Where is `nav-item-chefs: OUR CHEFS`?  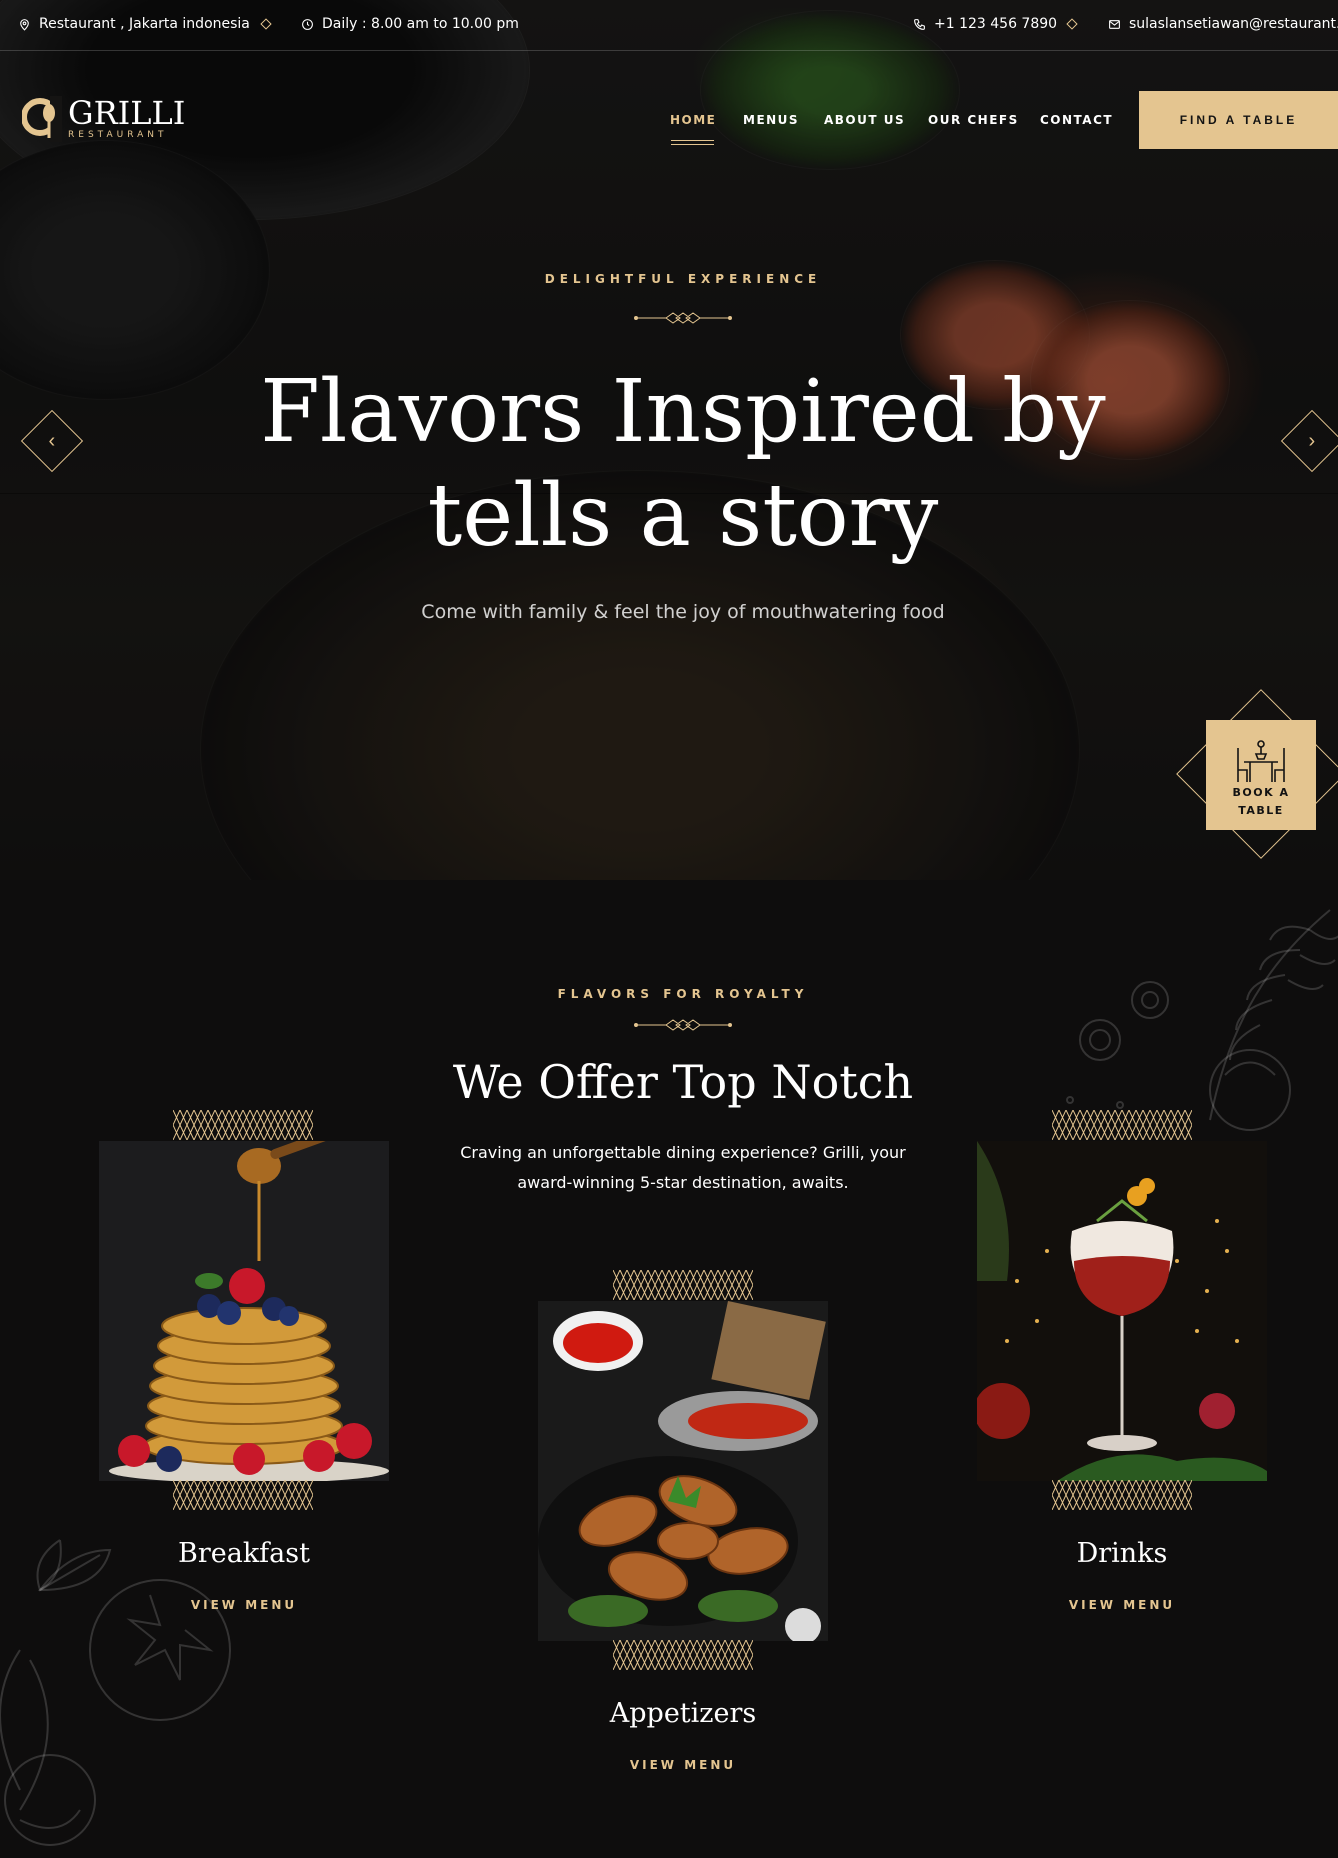 nav-item-chefs: OUR CHEFS is located at coordinates (973, 120).